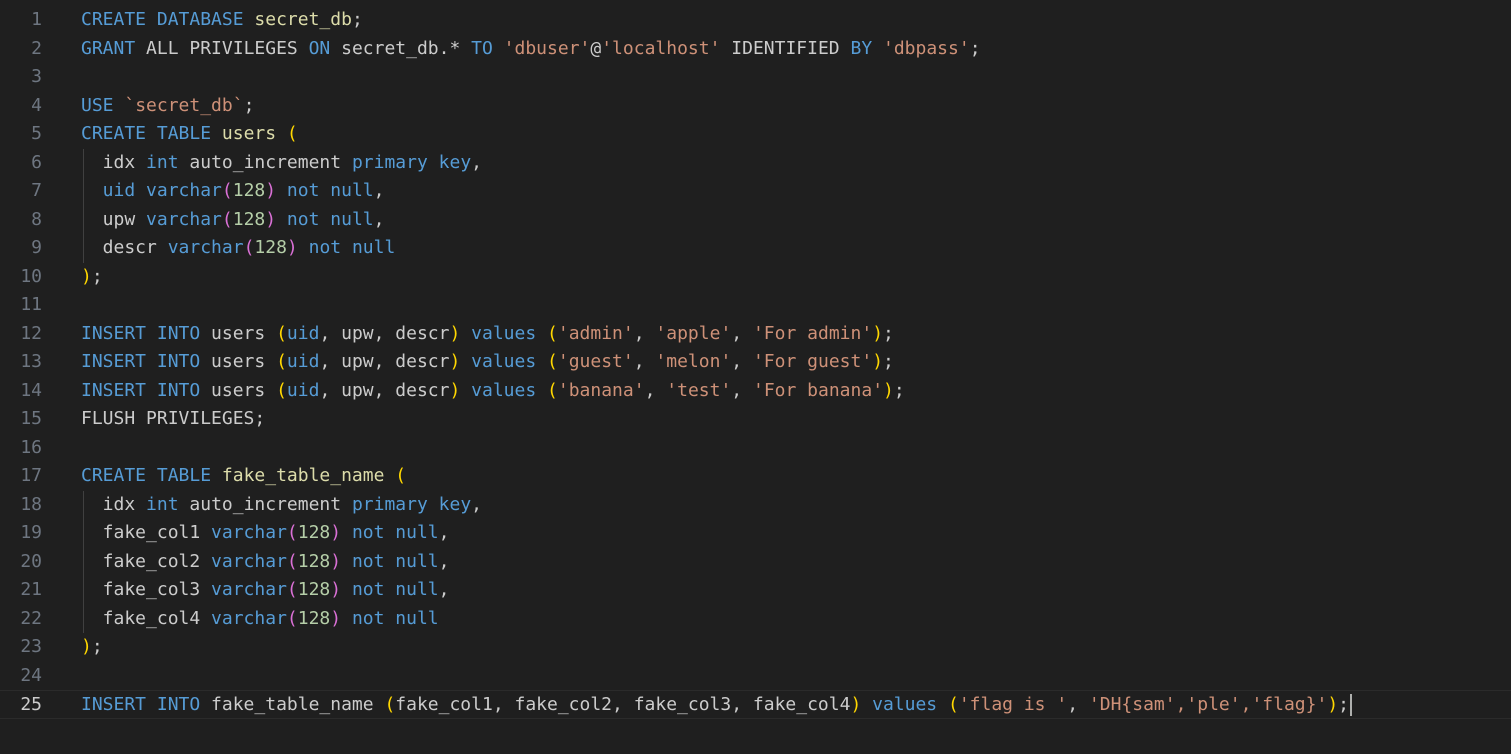  Describe the element at coordinates (21, 647) in the screenshot. I see `line-number: 23` at that location.